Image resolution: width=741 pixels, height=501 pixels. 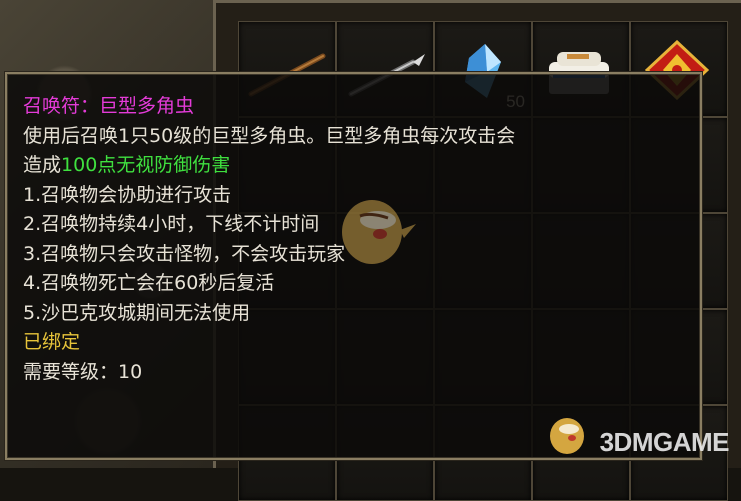 I want to click on bound-status: 已绑定, so click(x=52, y=342).